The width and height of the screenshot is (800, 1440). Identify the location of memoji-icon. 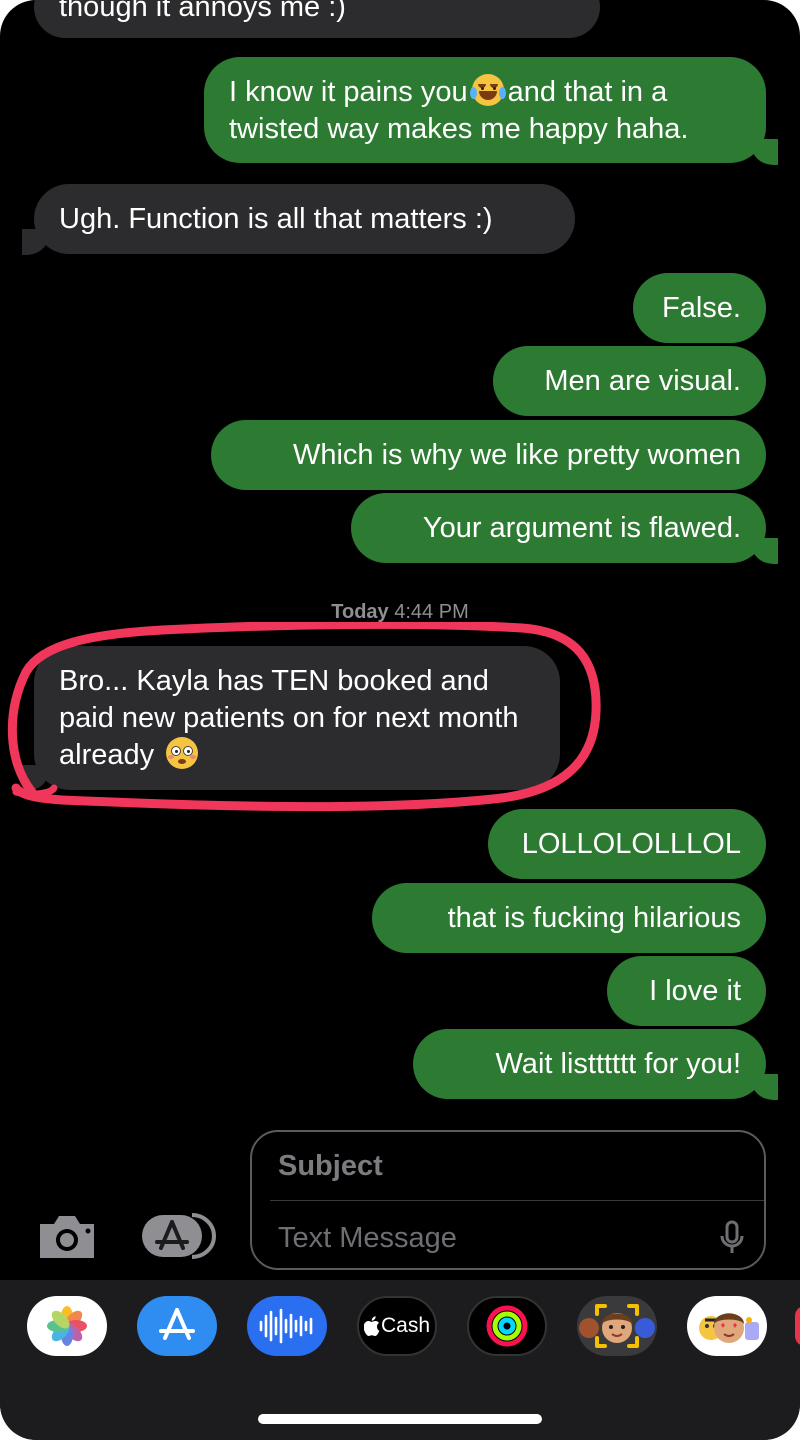
(617, 1326).